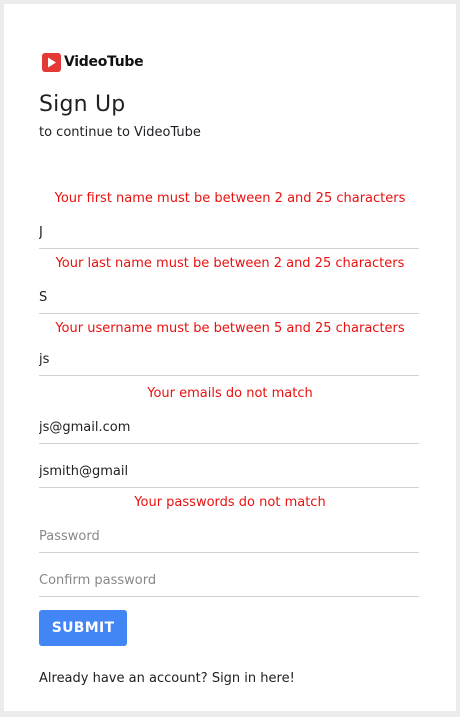  What do you see at coordinates (230, 502) in the screenshot?
I see `password-error: Your passwords do not match` at bounding box center [230, 502].